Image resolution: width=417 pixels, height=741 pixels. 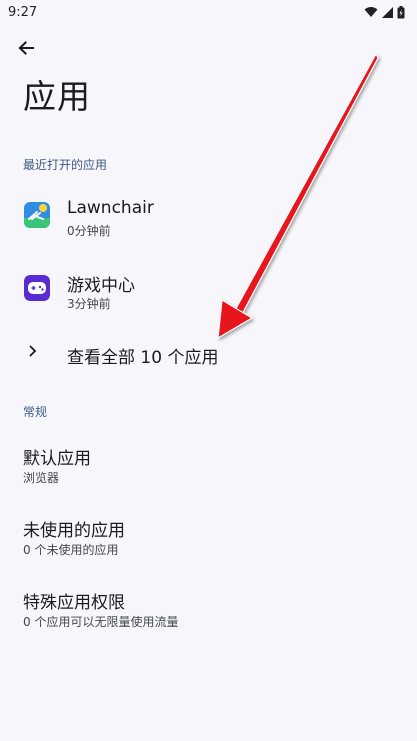 What do you see at coordinates (74, 603) in the screenshot?
I see `setting-title: 特殊应用权限` at bounding box center [74, 603].